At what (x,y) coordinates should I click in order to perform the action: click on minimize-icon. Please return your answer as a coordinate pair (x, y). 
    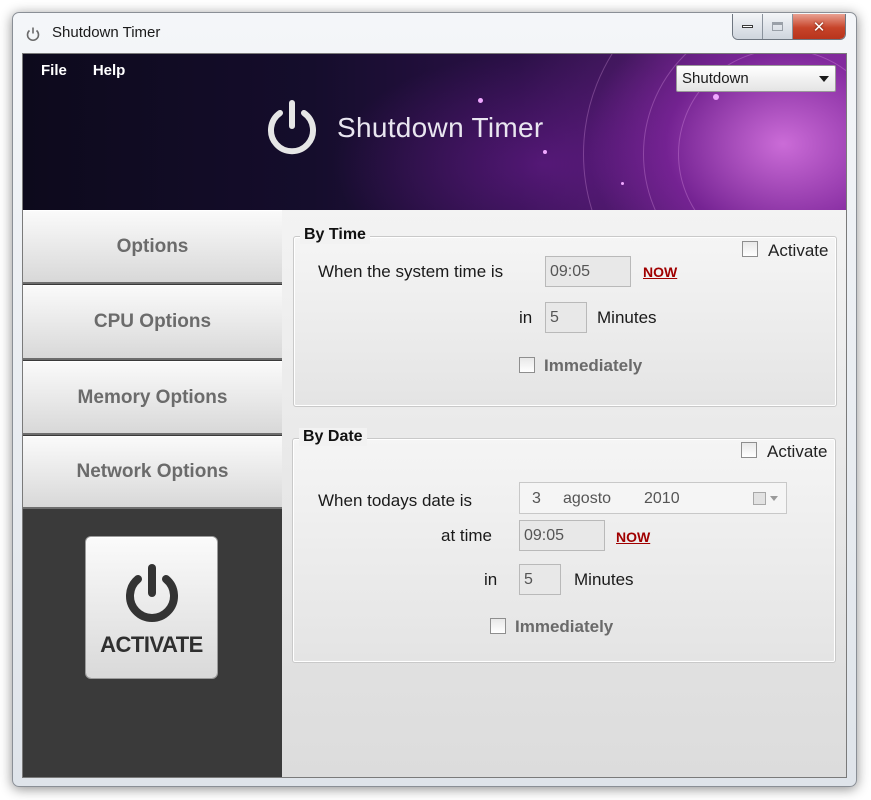
    Looking at the image, I should click on (747, 26).